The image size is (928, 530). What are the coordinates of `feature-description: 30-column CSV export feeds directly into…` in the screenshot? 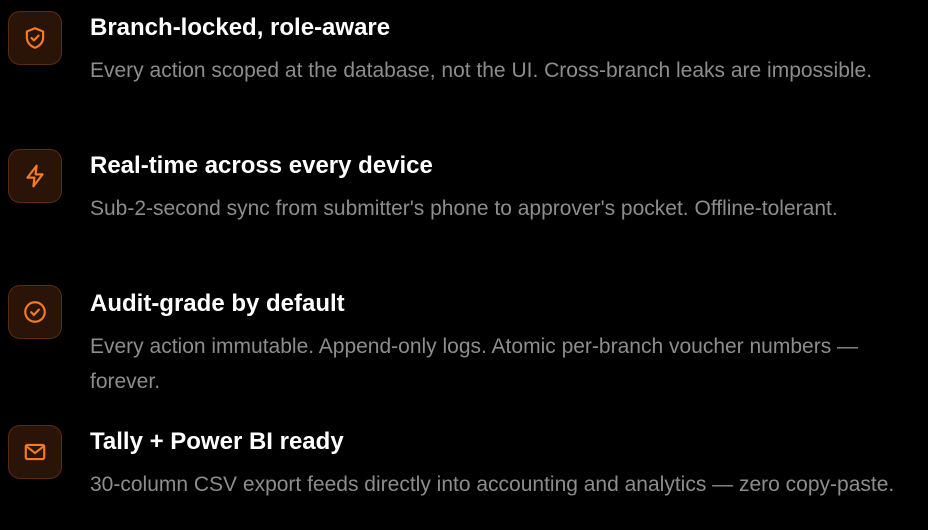 It's located at (492, 484).